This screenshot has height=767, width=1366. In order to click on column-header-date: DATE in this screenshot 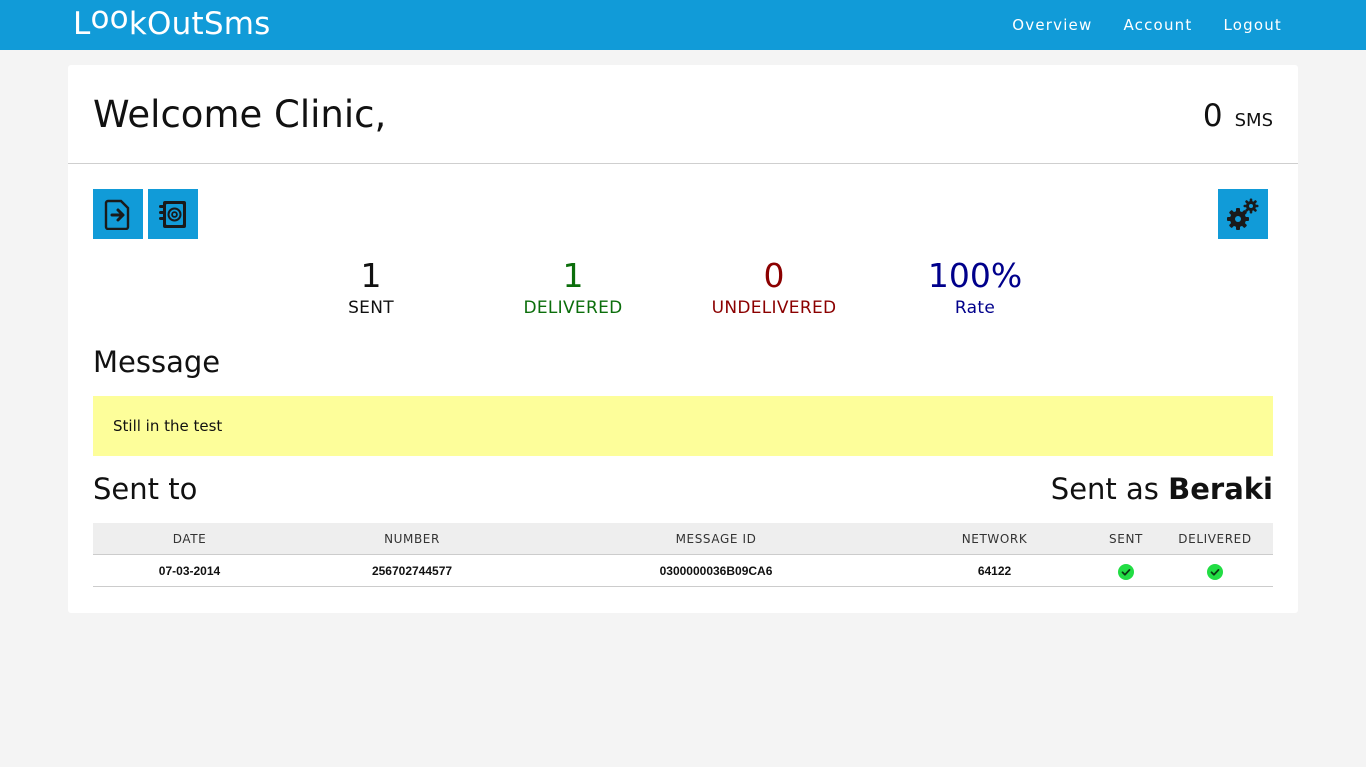, I will do `click(189, 538)`.